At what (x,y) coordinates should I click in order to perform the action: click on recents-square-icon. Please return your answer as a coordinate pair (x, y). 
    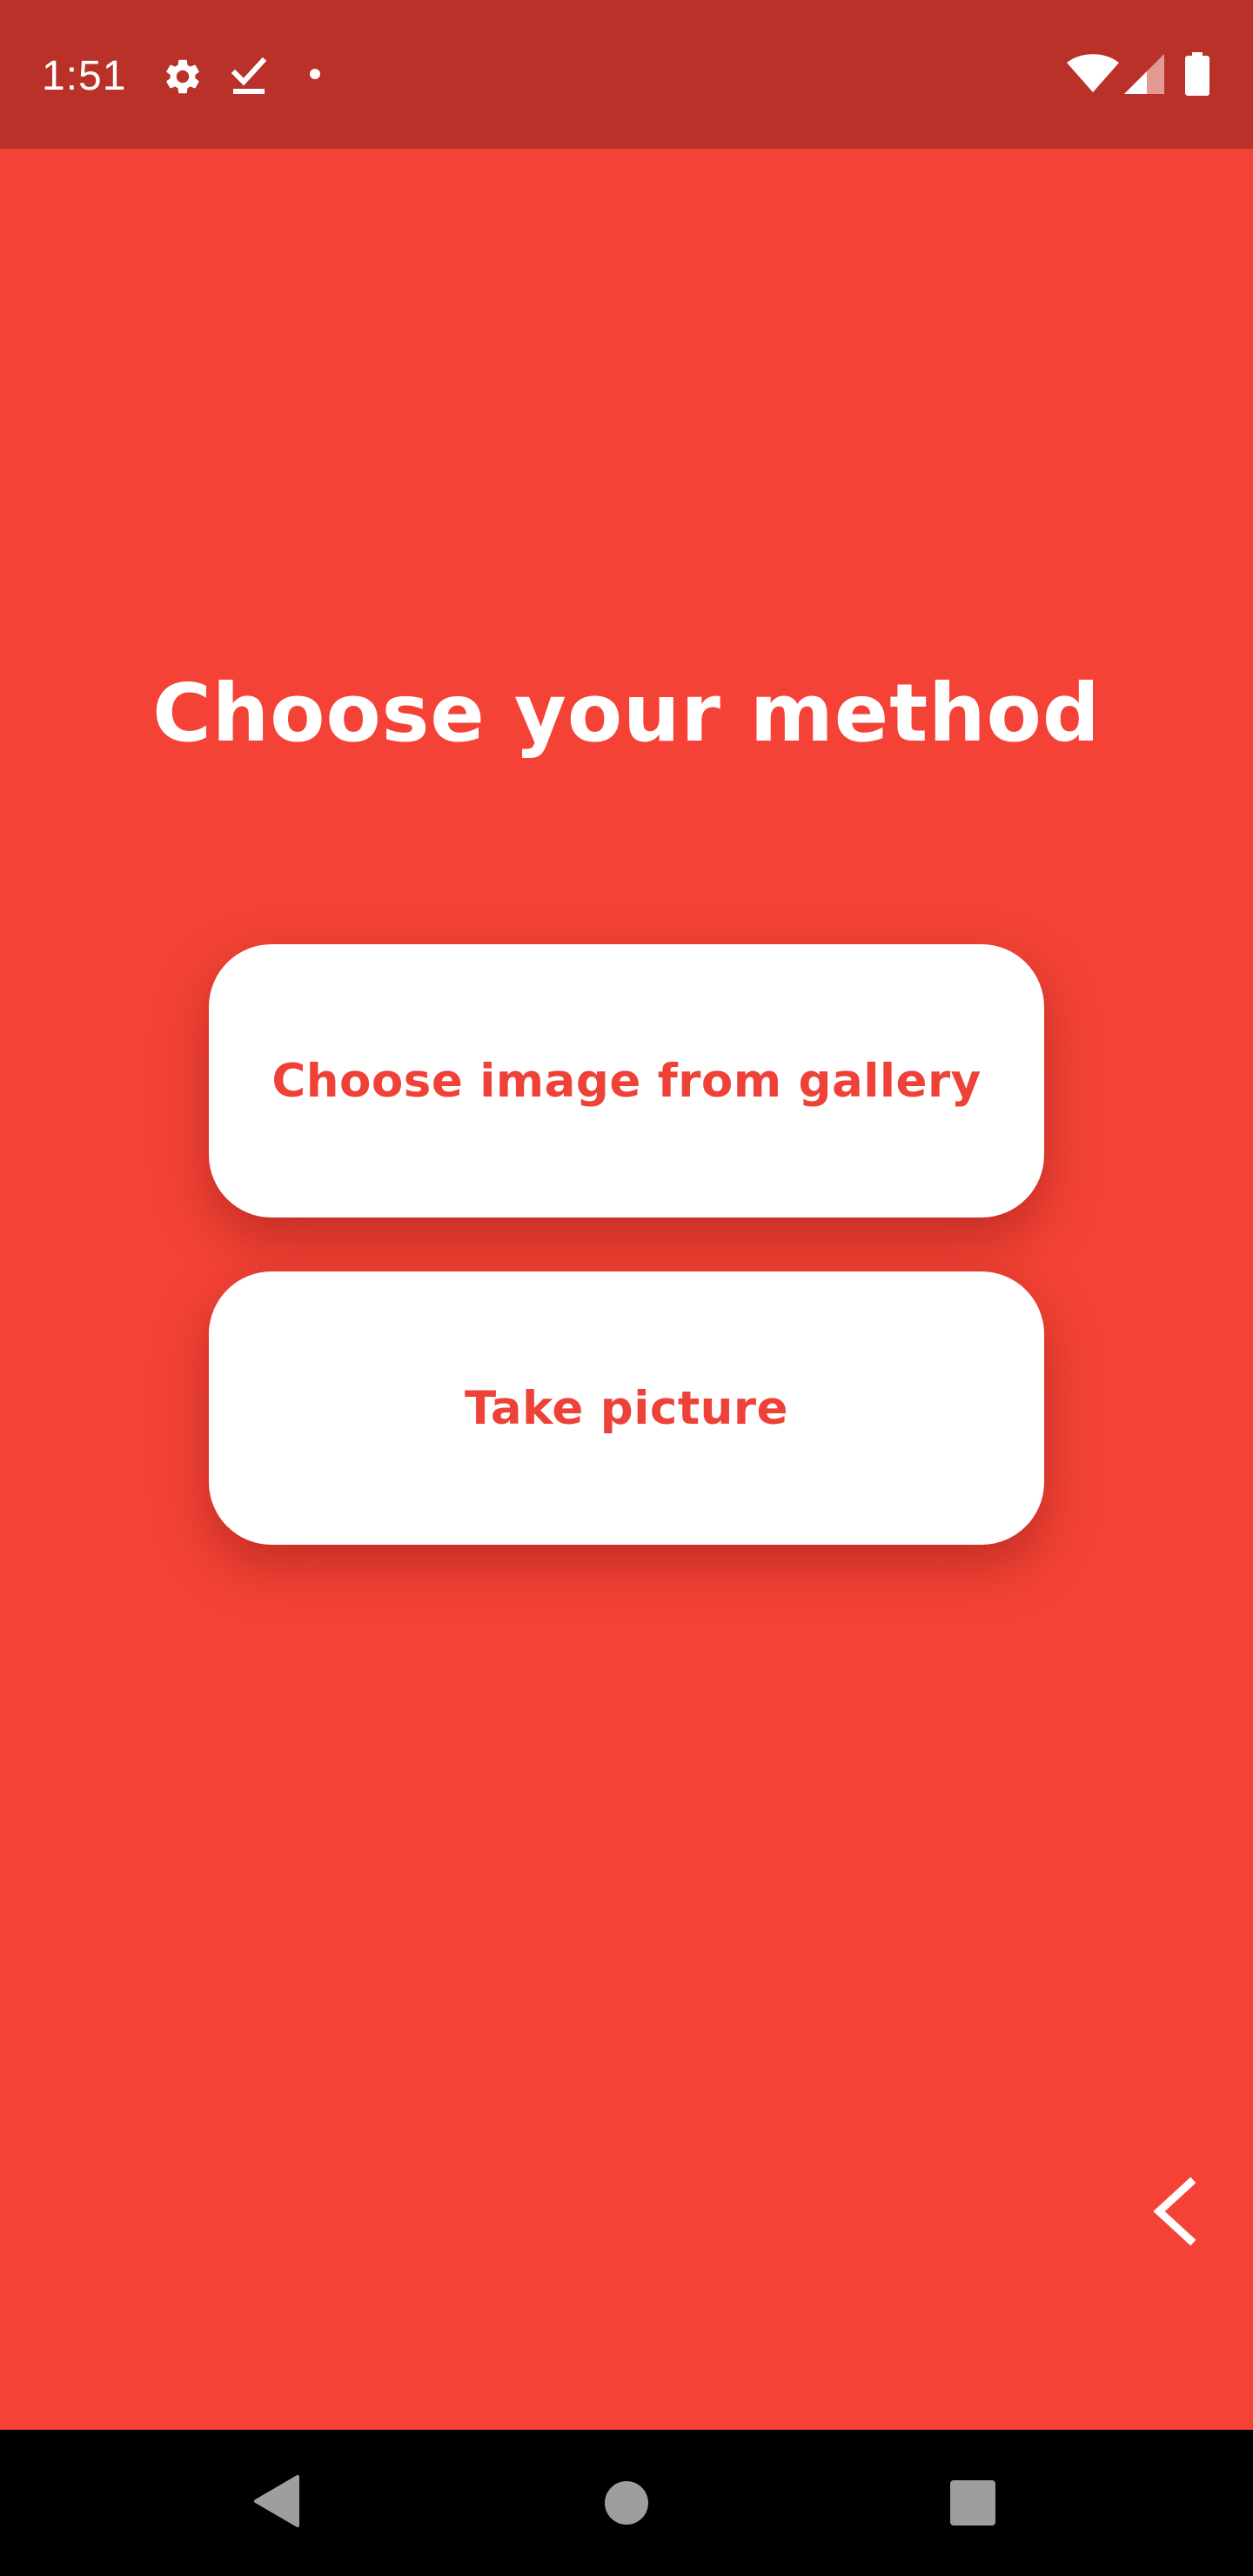
    Looking at the image, I should click on (972, 2503).